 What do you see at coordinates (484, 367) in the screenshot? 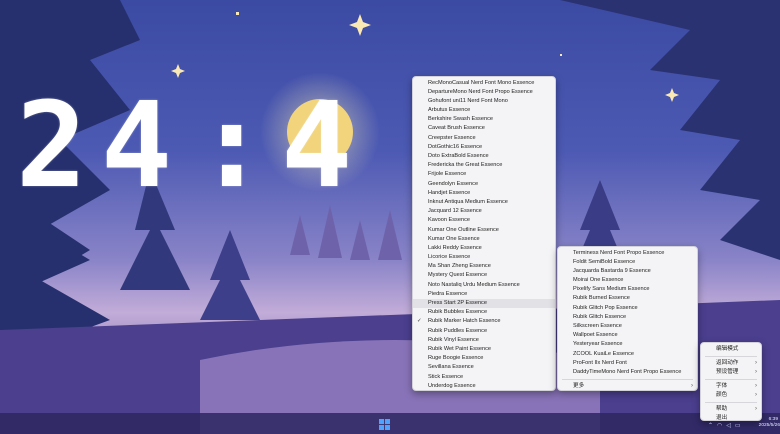
I see `font-menu-item: Sevillana Essence` at bounding box center [484, 367].